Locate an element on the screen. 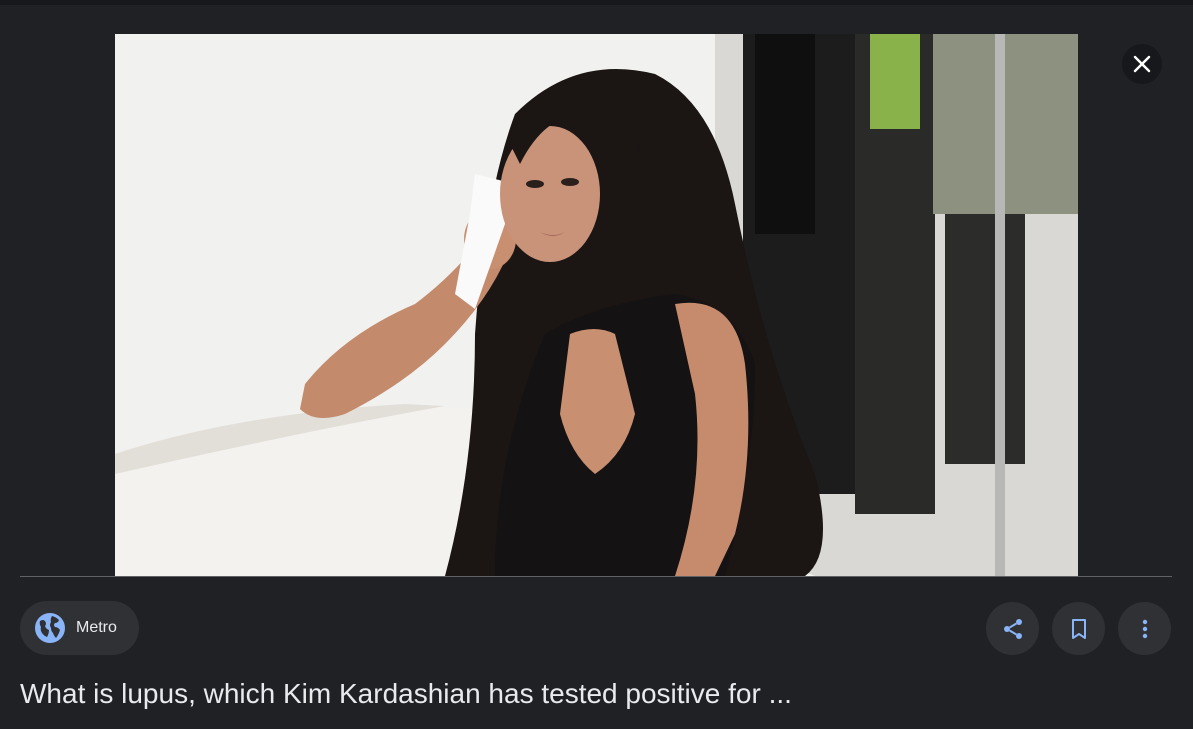 The height and width of the screenshot is (729, 1193). source-name: Metro is located at coordinates (96, 627).